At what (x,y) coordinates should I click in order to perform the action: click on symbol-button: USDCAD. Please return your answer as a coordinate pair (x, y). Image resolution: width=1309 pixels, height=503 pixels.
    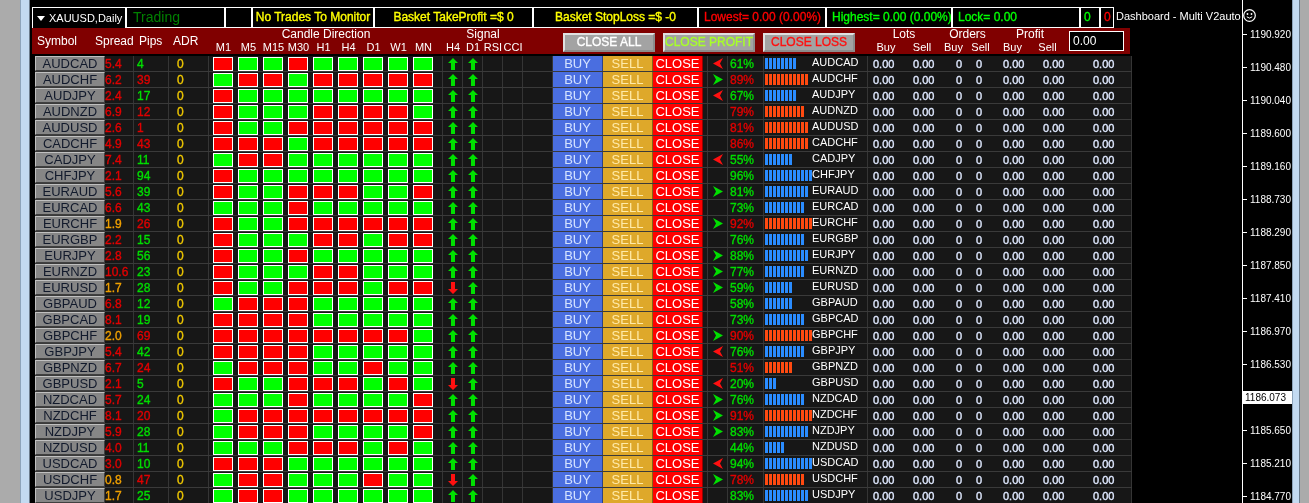
    Looking at the image, I should click on (70, 463).